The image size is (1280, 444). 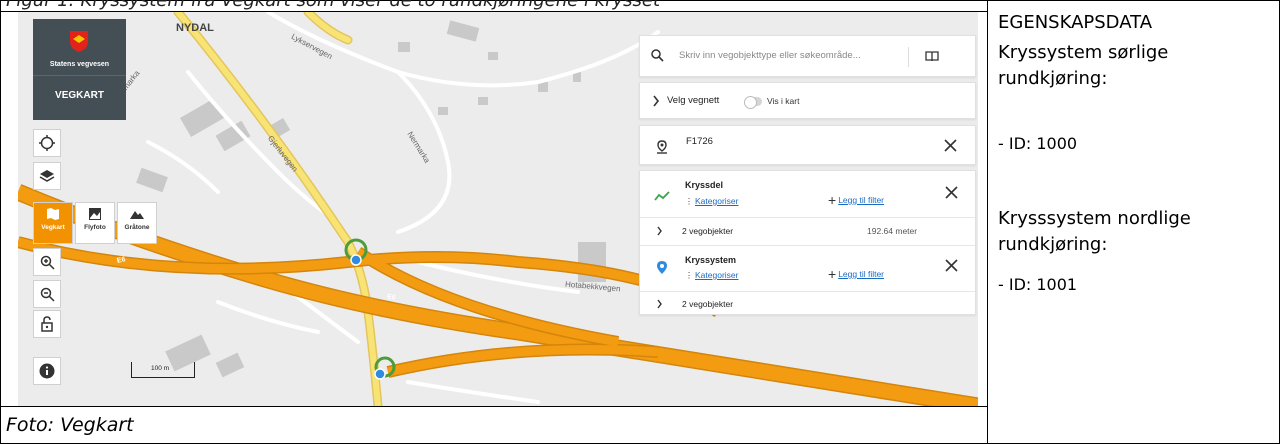 I want to click on mountain-icon, so click(x=137, y=215).